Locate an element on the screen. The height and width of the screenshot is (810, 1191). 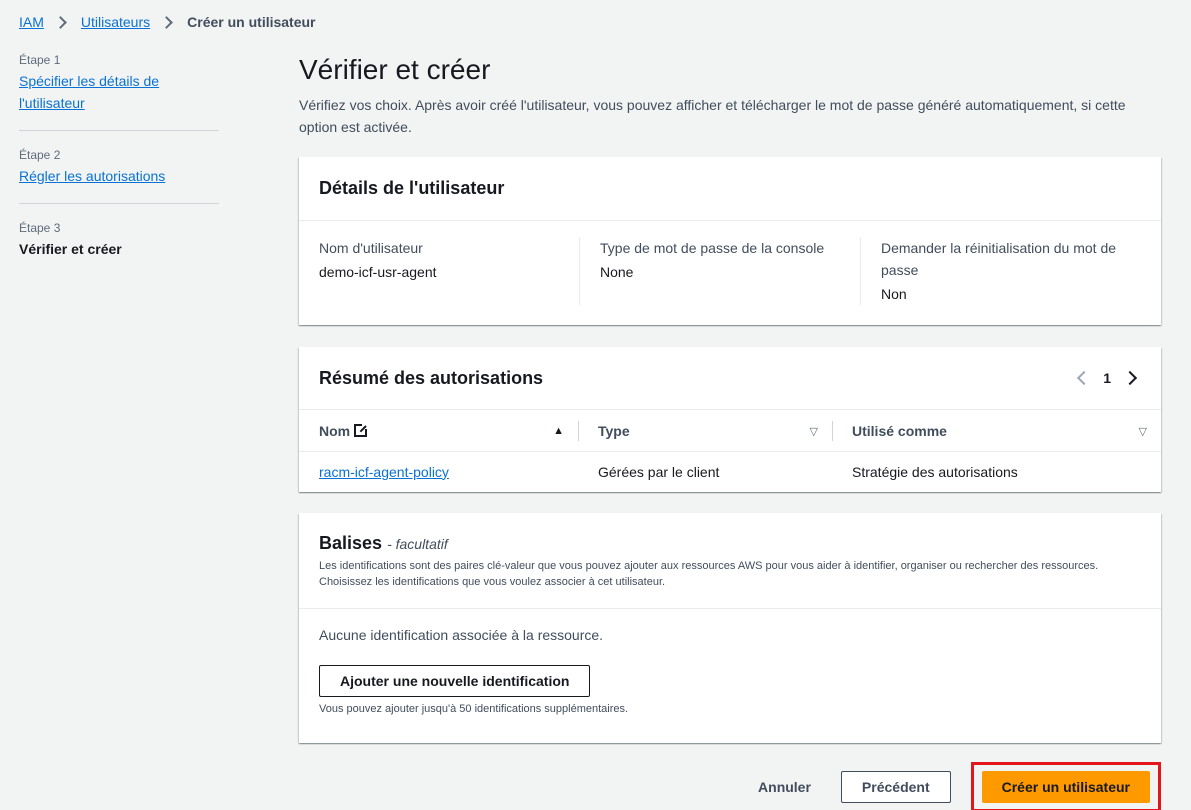
breadcrumb-users: Utilisateurs is located at coordinates (115, 22).